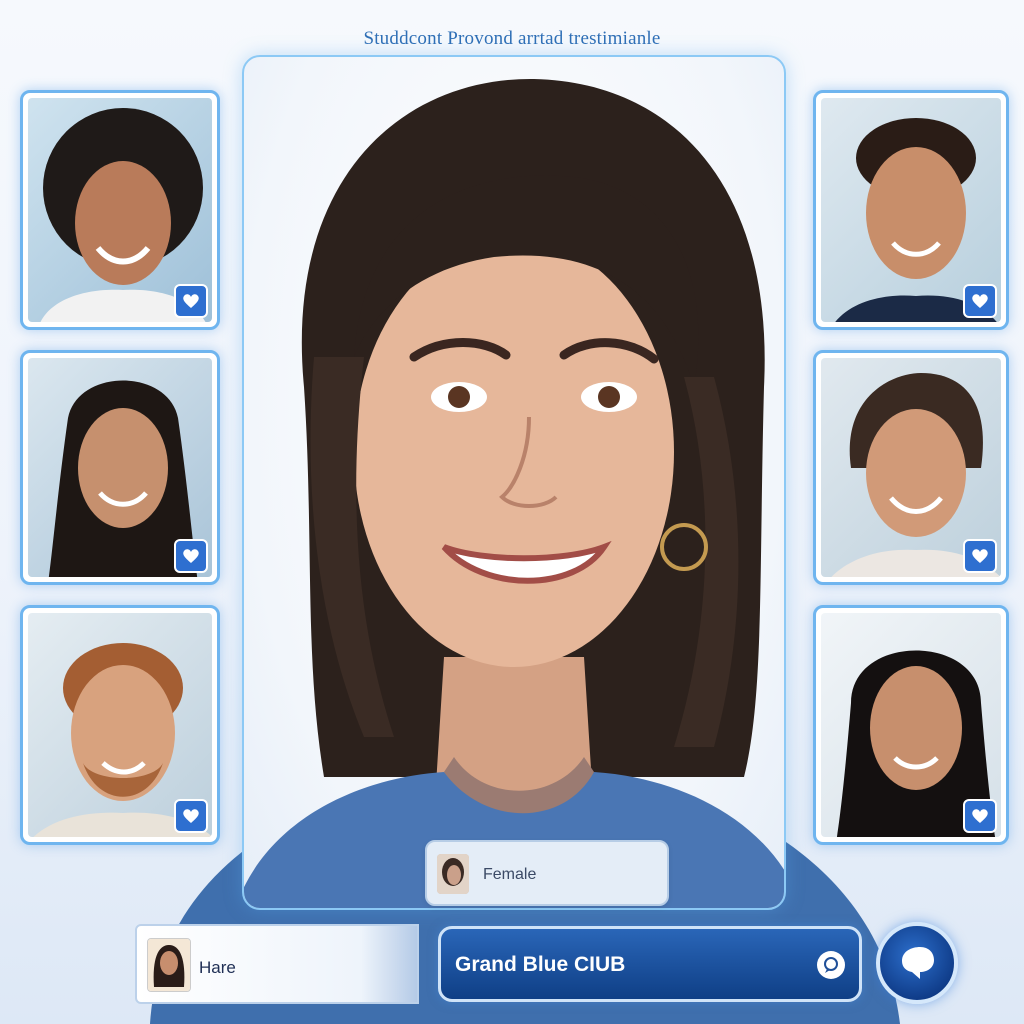 The image size is (1024, 1024). I want to click on chat-icon, so click(831, 965).